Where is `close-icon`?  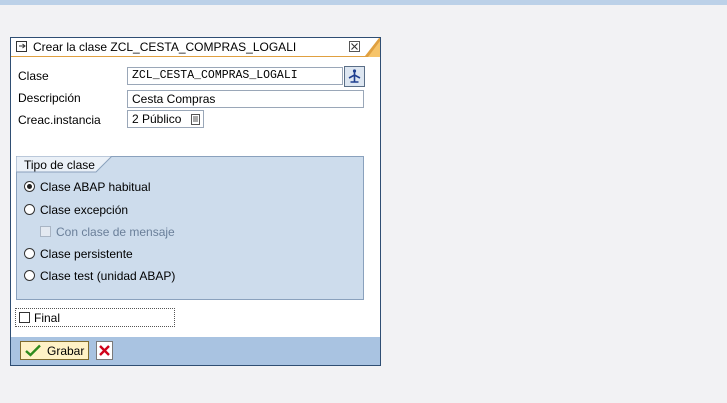
close-icon is located at coordinates (354, 46).